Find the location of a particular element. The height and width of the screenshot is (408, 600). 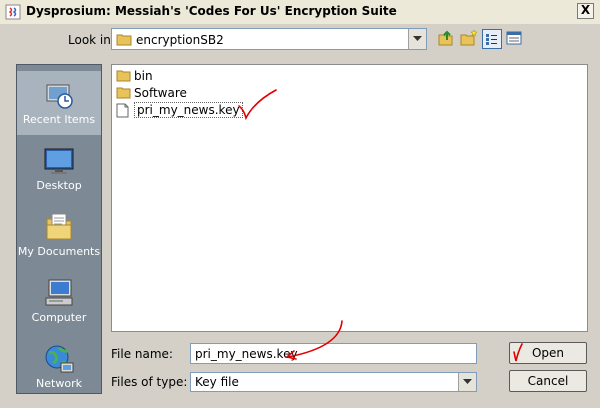

place-recent-items: Recent Items is located at coordinates (59, 103).